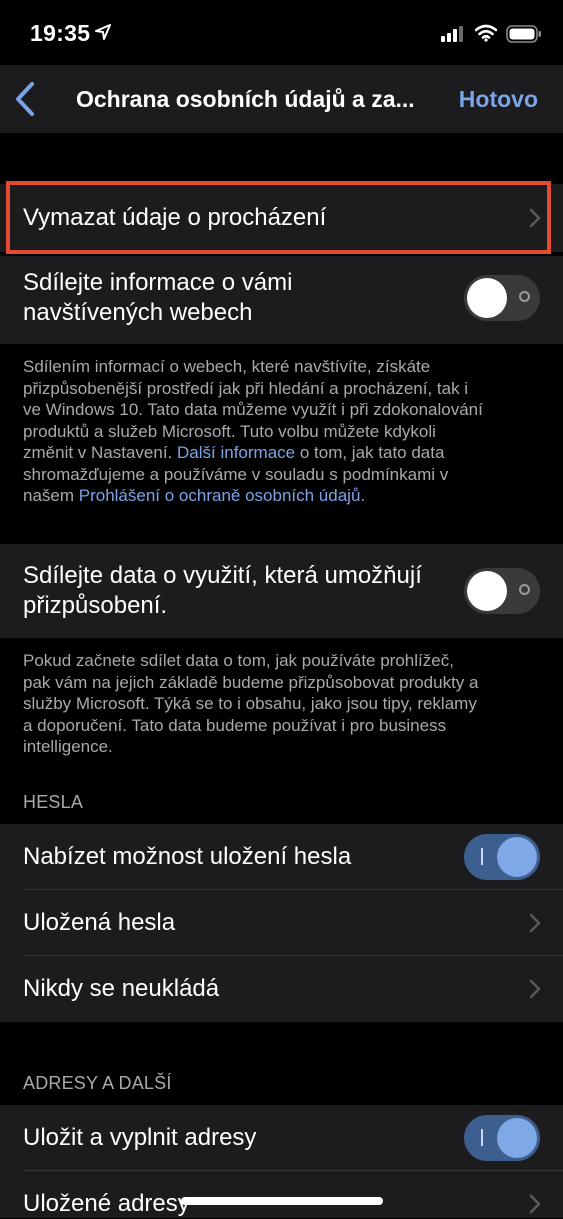  Describe the element at coordinates (236, 452) in the screenshot. I see `more-info-link: Další informace` at that location.